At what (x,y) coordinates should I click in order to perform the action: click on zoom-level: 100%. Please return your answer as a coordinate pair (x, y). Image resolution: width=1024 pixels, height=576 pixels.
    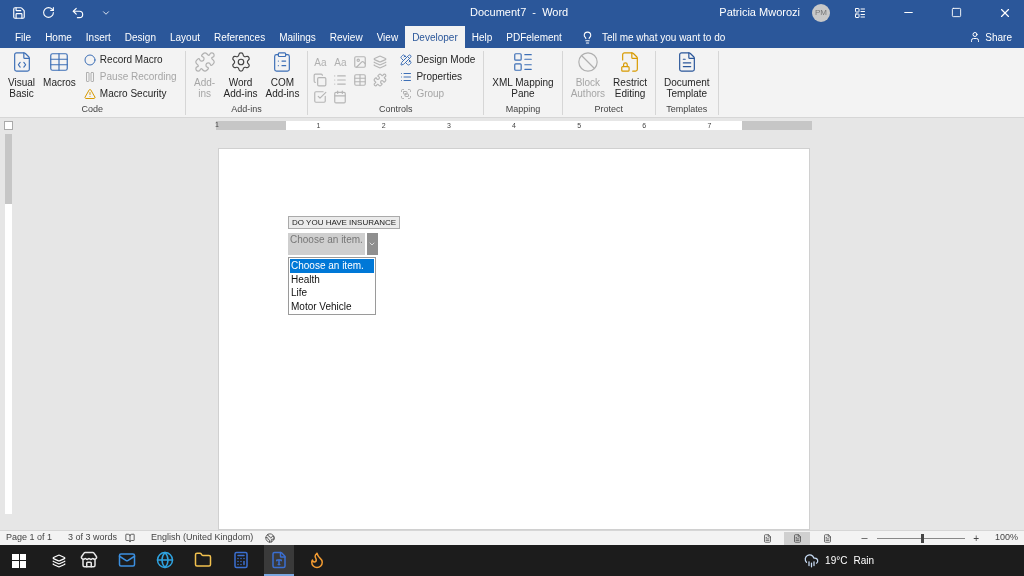
    Looking at the image, I should click on (1006, 538).